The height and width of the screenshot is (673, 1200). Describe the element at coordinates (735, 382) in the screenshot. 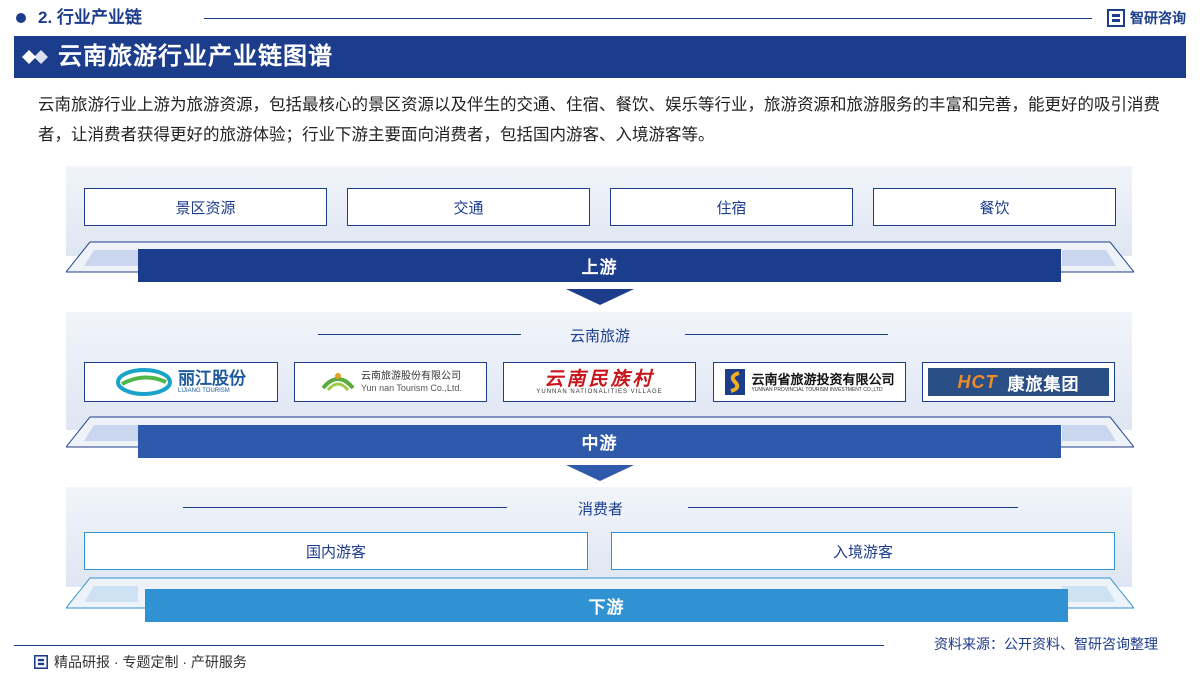

I see `ytig-emblem-icon` at that location.